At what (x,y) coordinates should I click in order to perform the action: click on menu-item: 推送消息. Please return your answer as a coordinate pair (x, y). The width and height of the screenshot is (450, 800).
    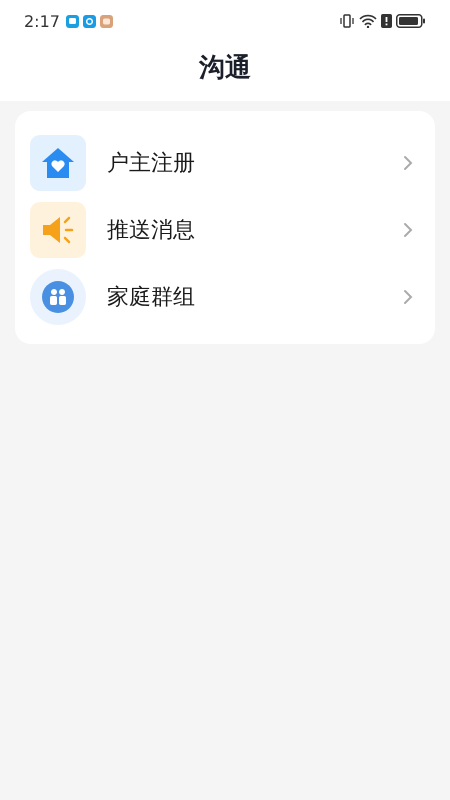
    Looking at the image, I should click on (255, 229).